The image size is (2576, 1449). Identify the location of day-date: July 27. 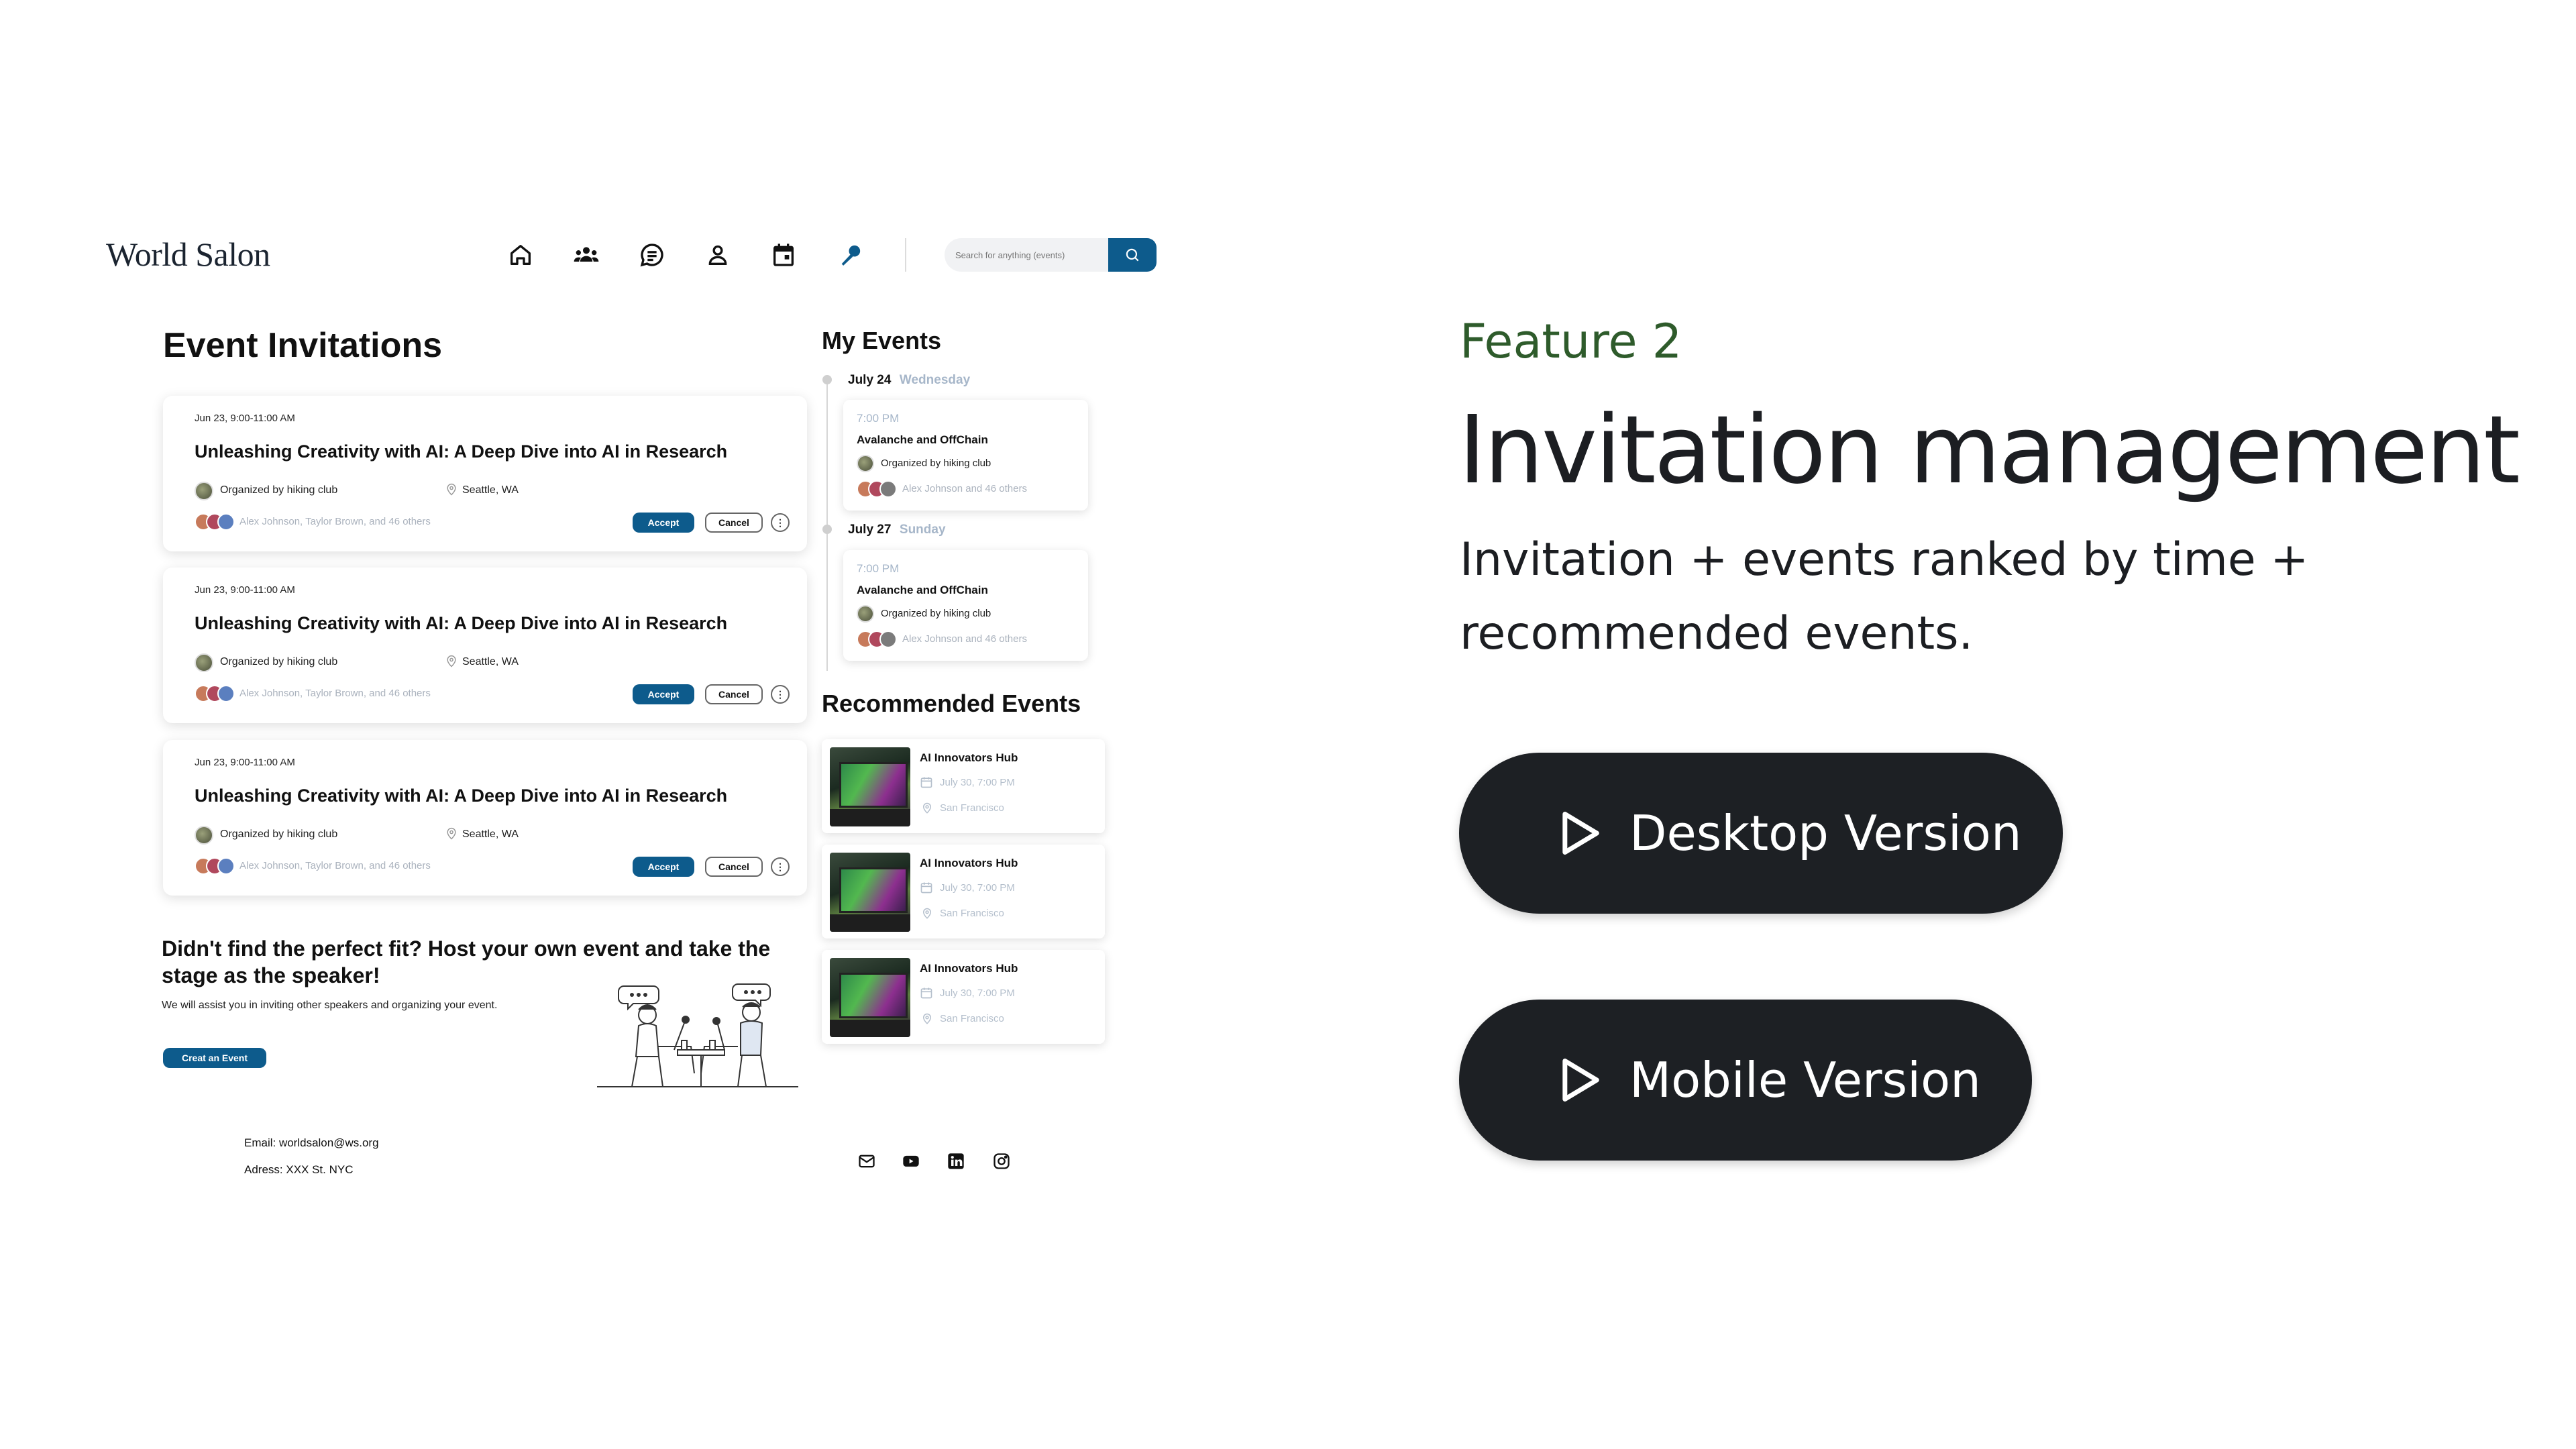
(870, 530).